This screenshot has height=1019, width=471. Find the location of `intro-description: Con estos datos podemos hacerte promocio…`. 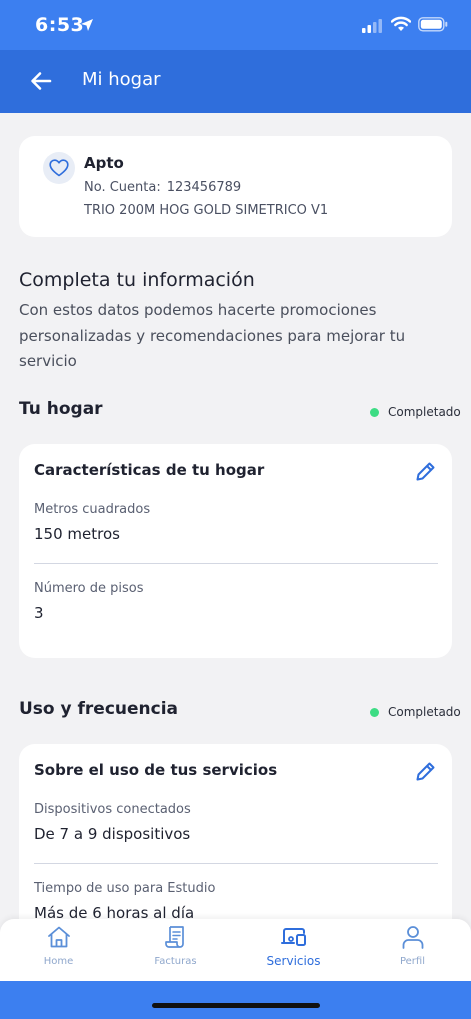

intro-description: Con estos datos podemos hacerte promocio… is located at coordinates (212, 335).